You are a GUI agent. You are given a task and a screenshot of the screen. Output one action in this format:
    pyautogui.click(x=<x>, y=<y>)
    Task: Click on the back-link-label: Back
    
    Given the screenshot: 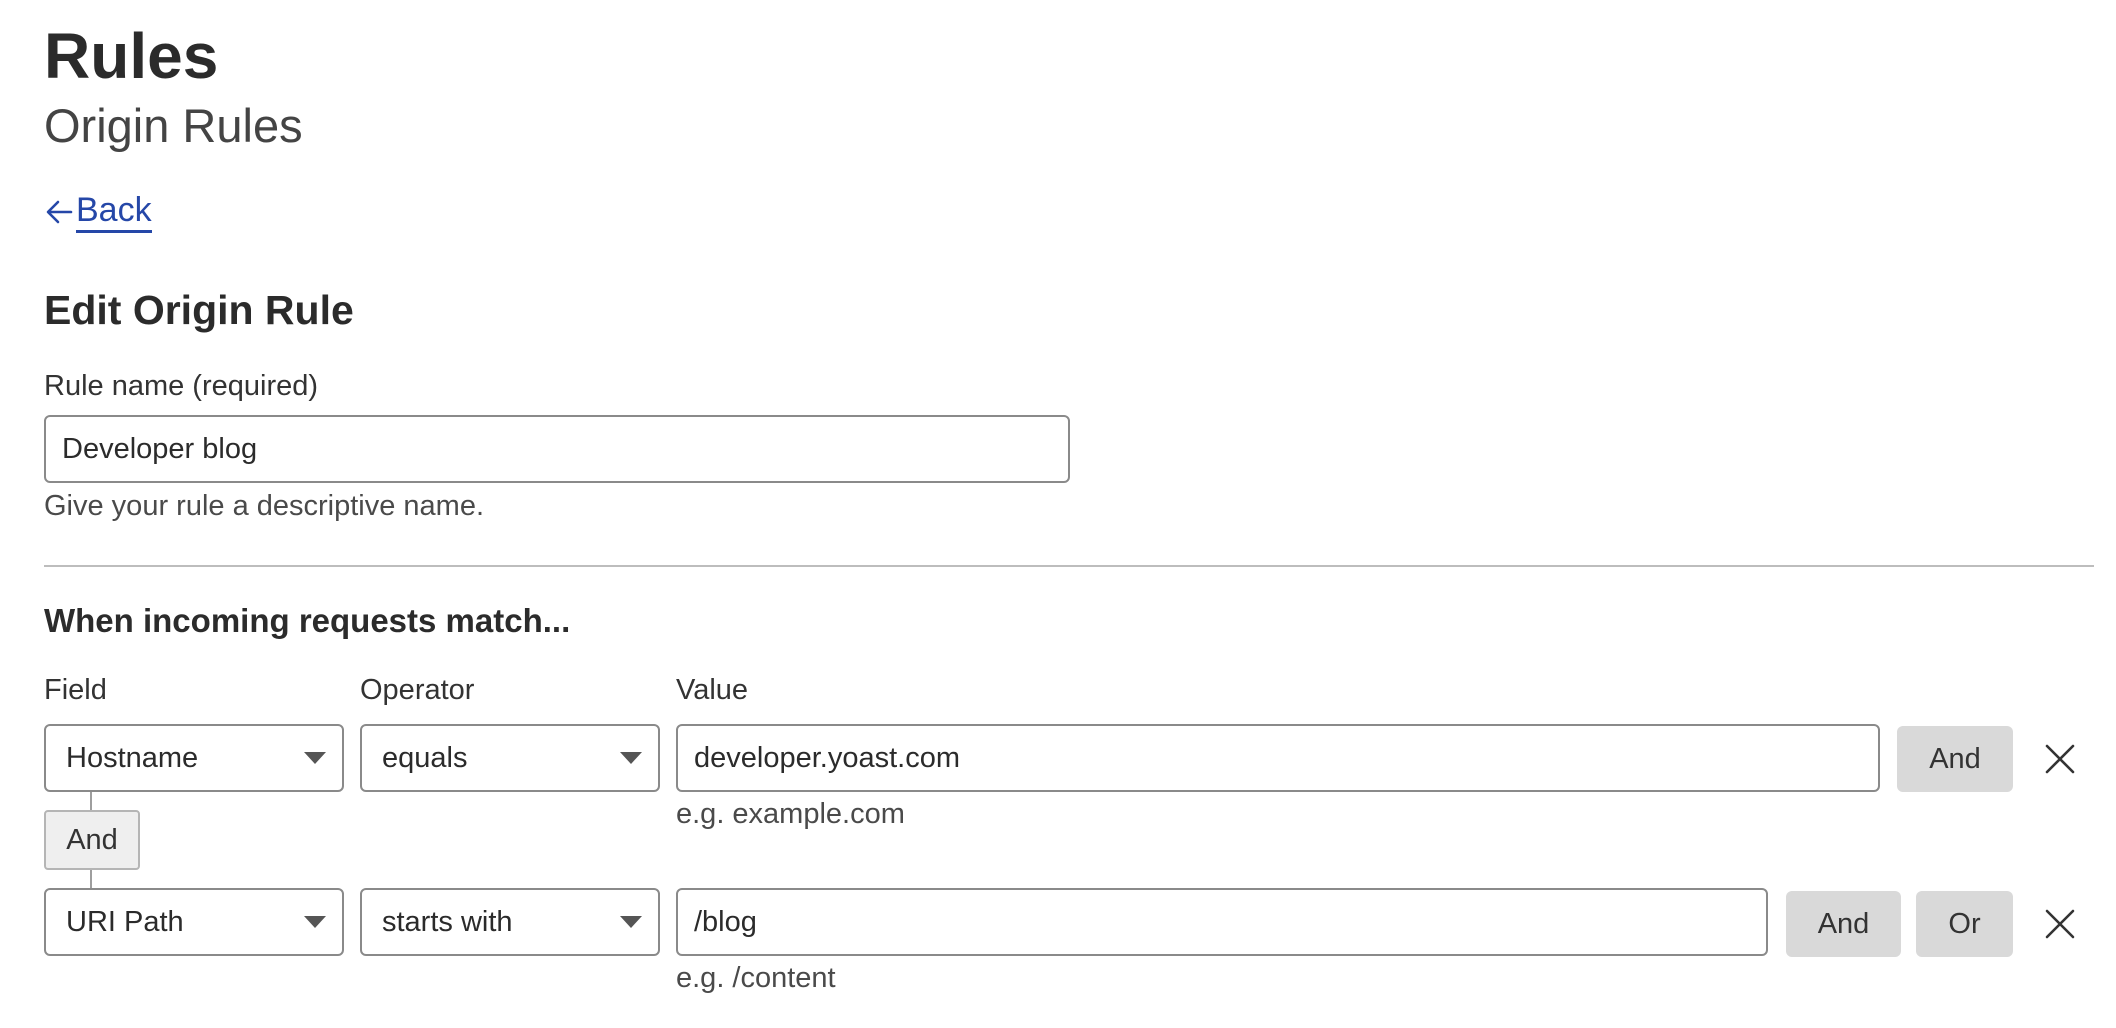 What is the action you would take?
    pyautogui.click(x=114, y=211)
    